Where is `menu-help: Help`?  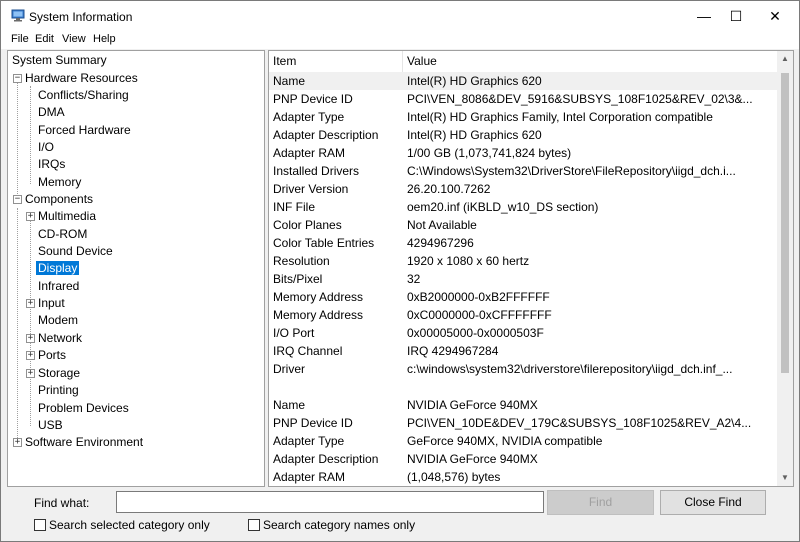 menu-help: Help is located at coordinates (104, 39).